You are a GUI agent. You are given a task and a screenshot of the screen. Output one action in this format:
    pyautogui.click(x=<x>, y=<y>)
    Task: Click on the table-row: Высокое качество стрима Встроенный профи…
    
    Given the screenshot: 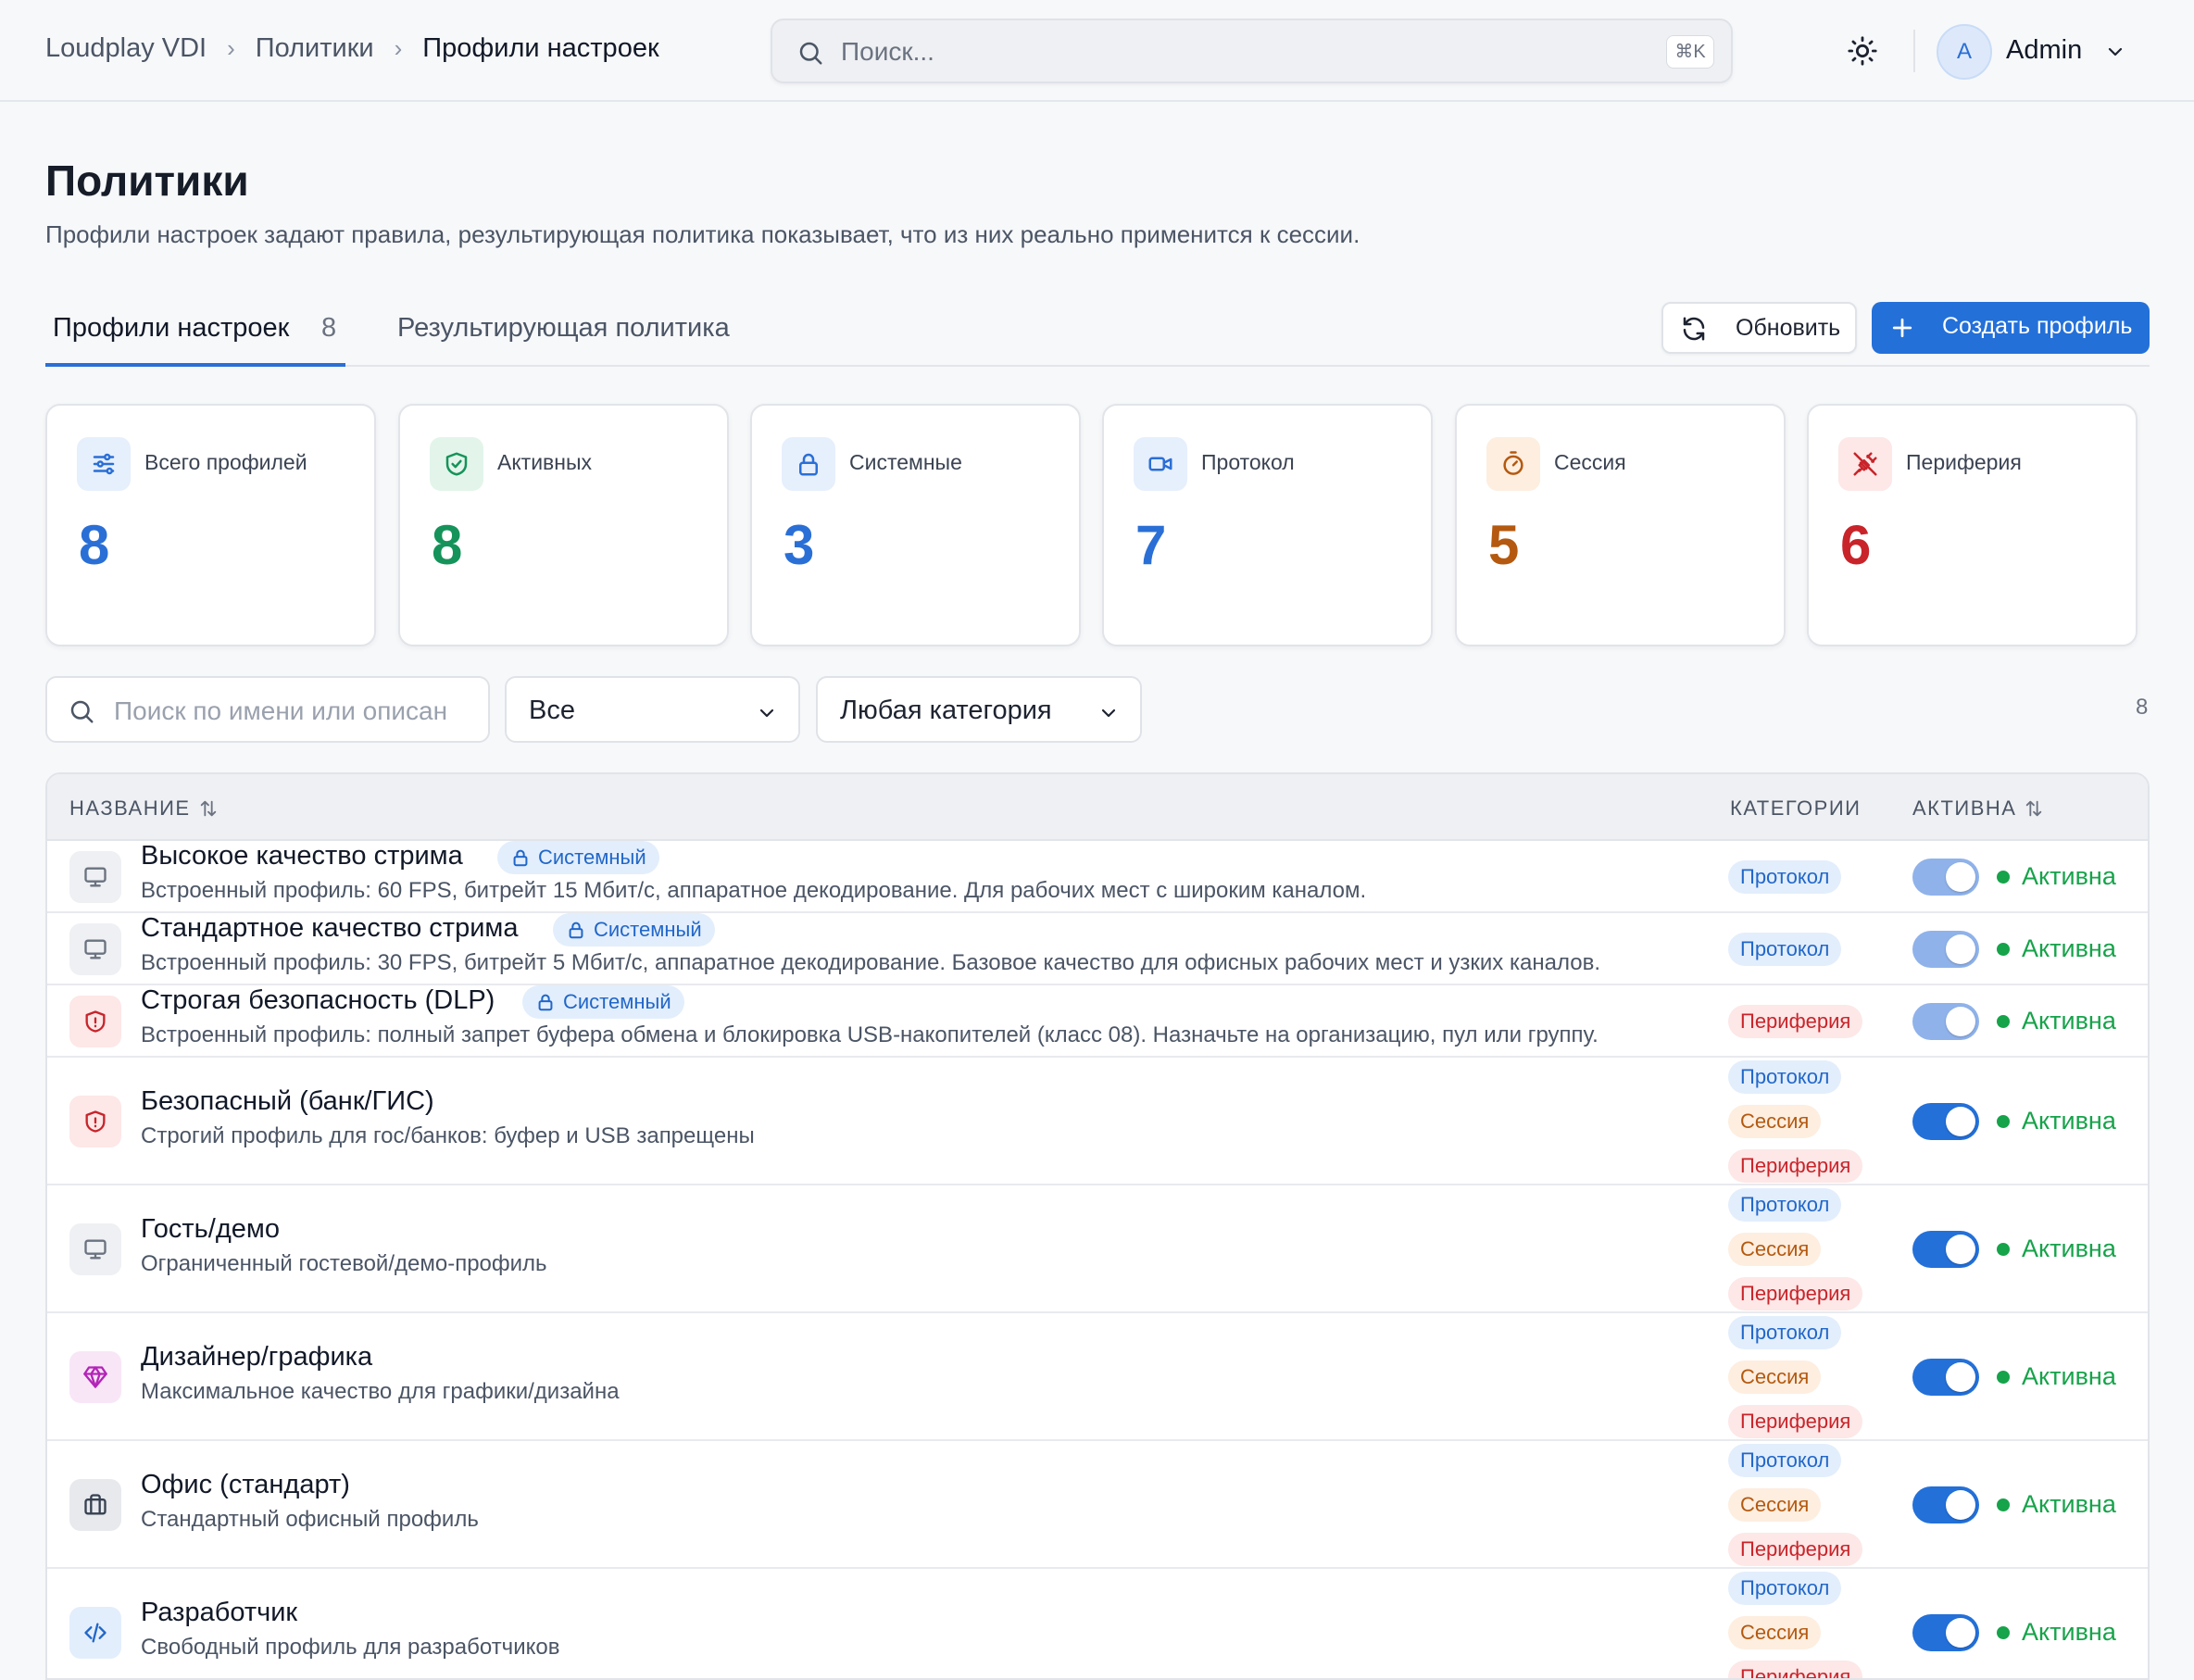 What is the action you would take?
    pyautogui.click(x=1097, y=877)
    